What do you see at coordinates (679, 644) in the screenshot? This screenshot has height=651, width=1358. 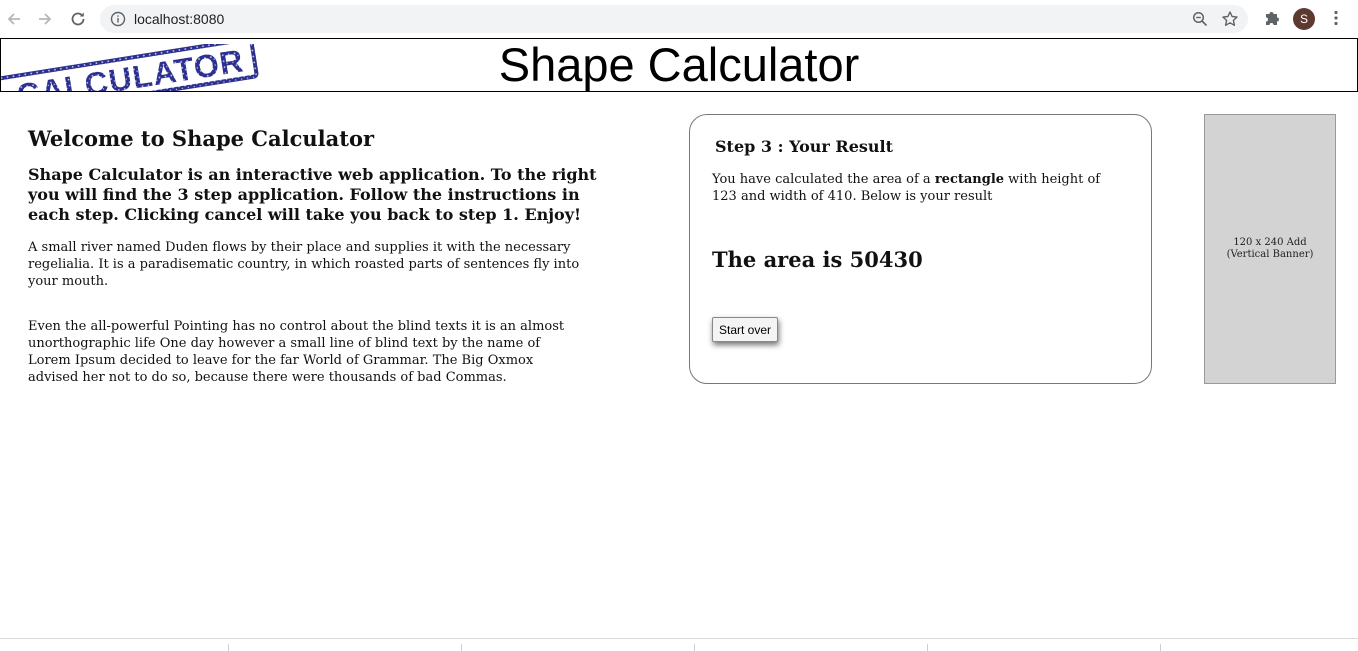 I see `bottom-bar` at bounding box center [679, 644].